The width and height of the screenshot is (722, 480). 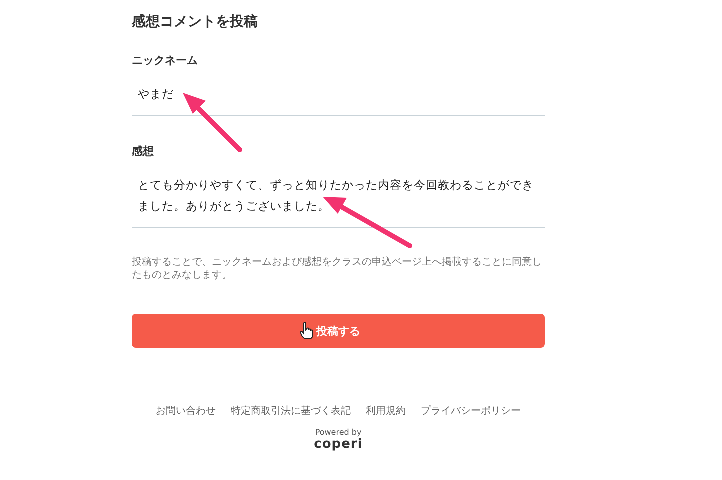 I want to click on consent-notice: 投稿することで、ニックネームおよび感想をクラスの申込ページ上へ掲載することに同意したものとみなします。, so click(x=337, y=269).